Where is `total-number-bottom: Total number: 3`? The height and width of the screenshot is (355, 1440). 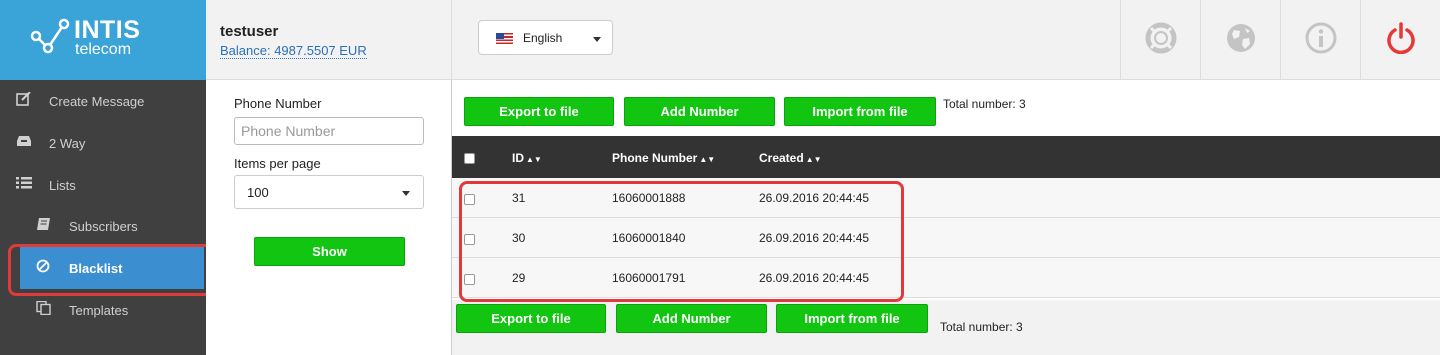 total-number-bottom: Total number: 3 is located at coordinates (981, 327).